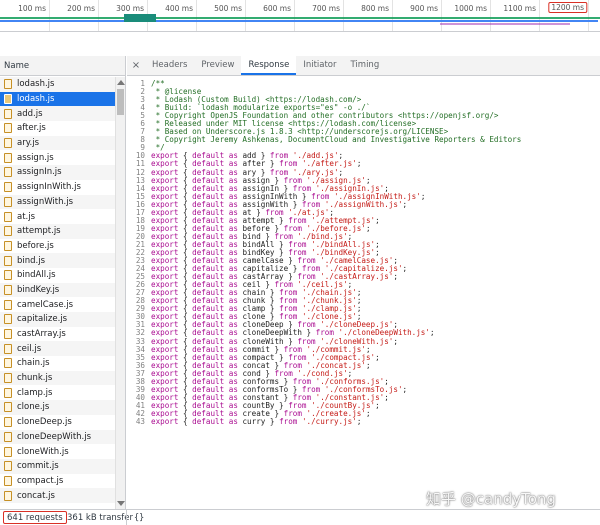 This screenshot has width=600, height=525. I want to click on request-row: bindKey.js, so click(57, 290).